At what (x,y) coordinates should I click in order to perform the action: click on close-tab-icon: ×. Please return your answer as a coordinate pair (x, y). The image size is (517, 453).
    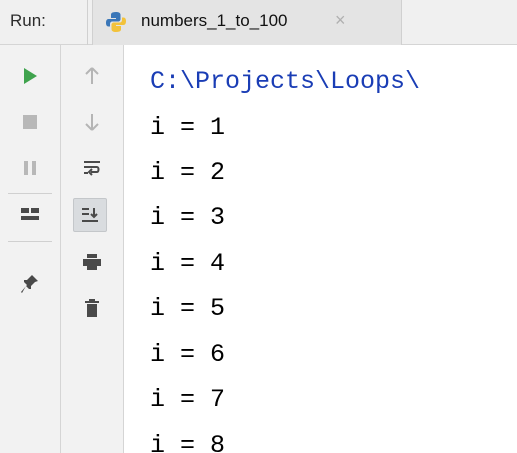
    Looking at the image, I should click on (340, 20).